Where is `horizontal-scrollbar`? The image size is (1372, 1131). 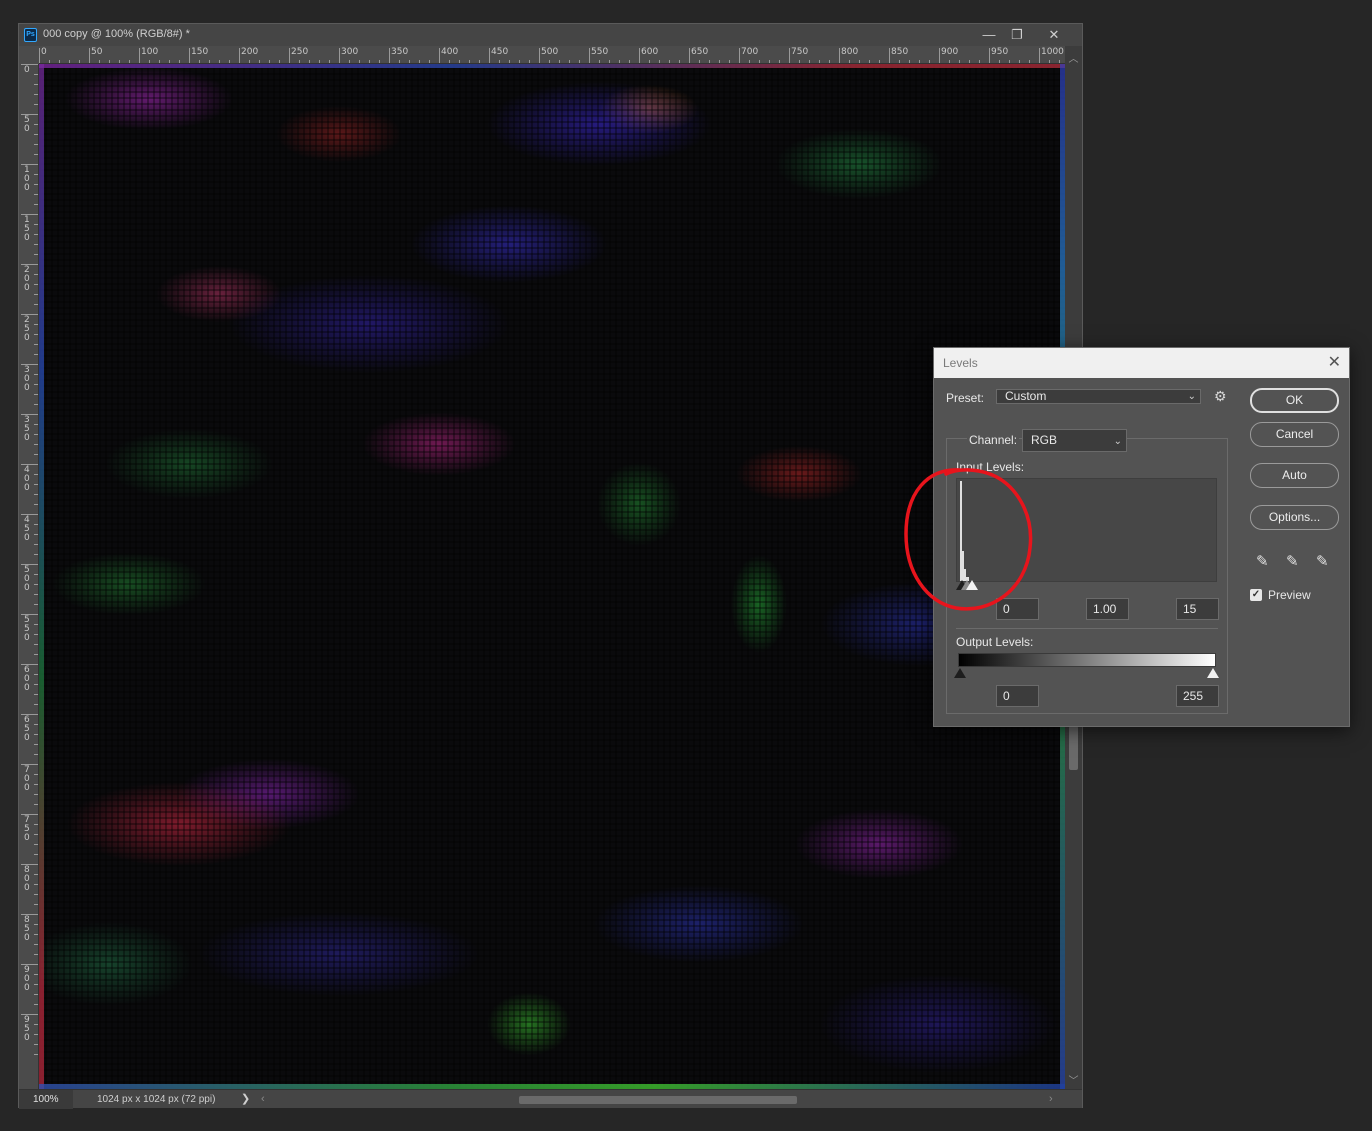 horizontal-scrollbar is located at coordinates (660, 1100).